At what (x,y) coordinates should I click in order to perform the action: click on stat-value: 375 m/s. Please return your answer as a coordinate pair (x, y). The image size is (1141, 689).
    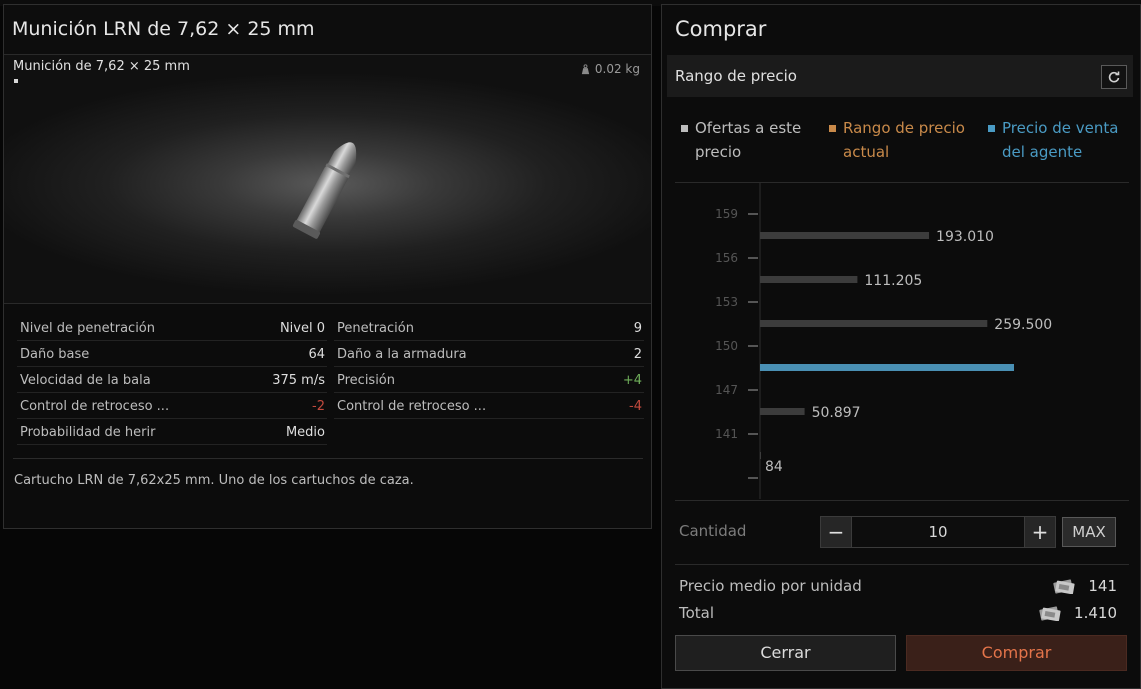
    Looking at the image, I should click on (298, 380).